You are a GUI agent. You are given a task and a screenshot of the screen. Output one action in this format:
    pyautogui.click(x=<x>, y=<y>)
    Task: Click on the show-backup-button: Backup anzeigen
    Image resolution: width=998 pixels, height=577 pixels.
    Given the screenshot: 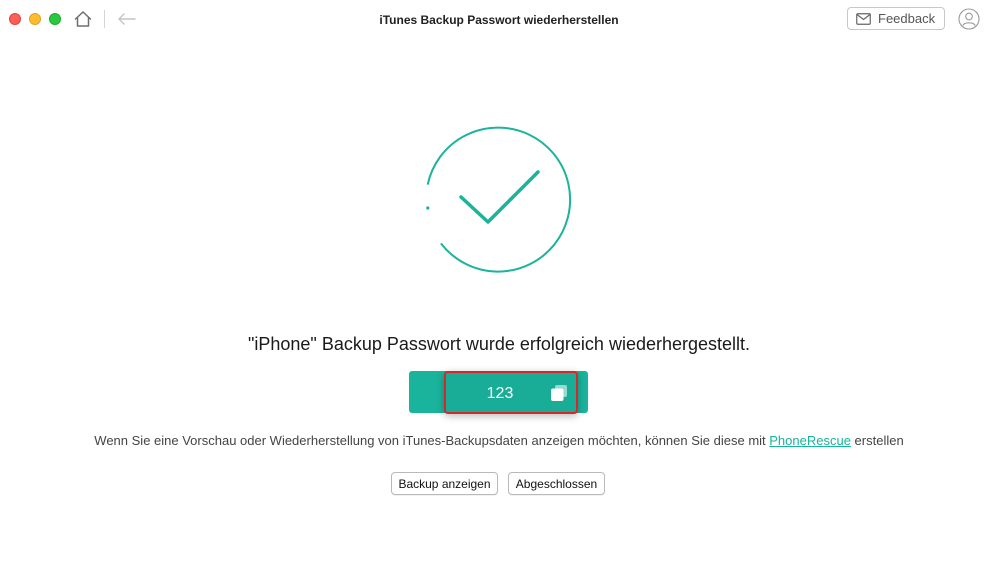 What is the action you would take?
    pyautogui.click(x=444, y=483)
    